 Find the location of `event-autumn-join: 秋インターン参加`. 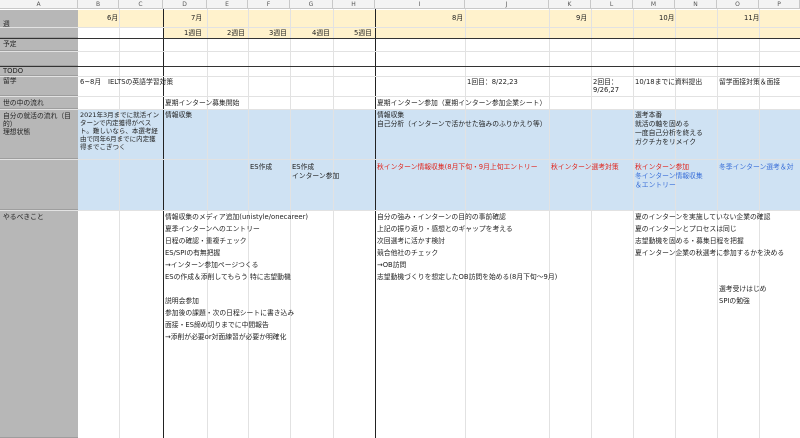

event-autumn-join: 秋インターン参加 is located at coordinates (662, 167).